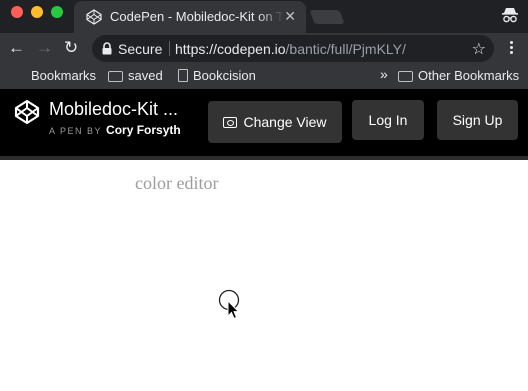 This screenshot has height=391, width=528. Describe the element at coordinates (511, 49) in the screenshot. I see `browser-menu-icon` at that location.